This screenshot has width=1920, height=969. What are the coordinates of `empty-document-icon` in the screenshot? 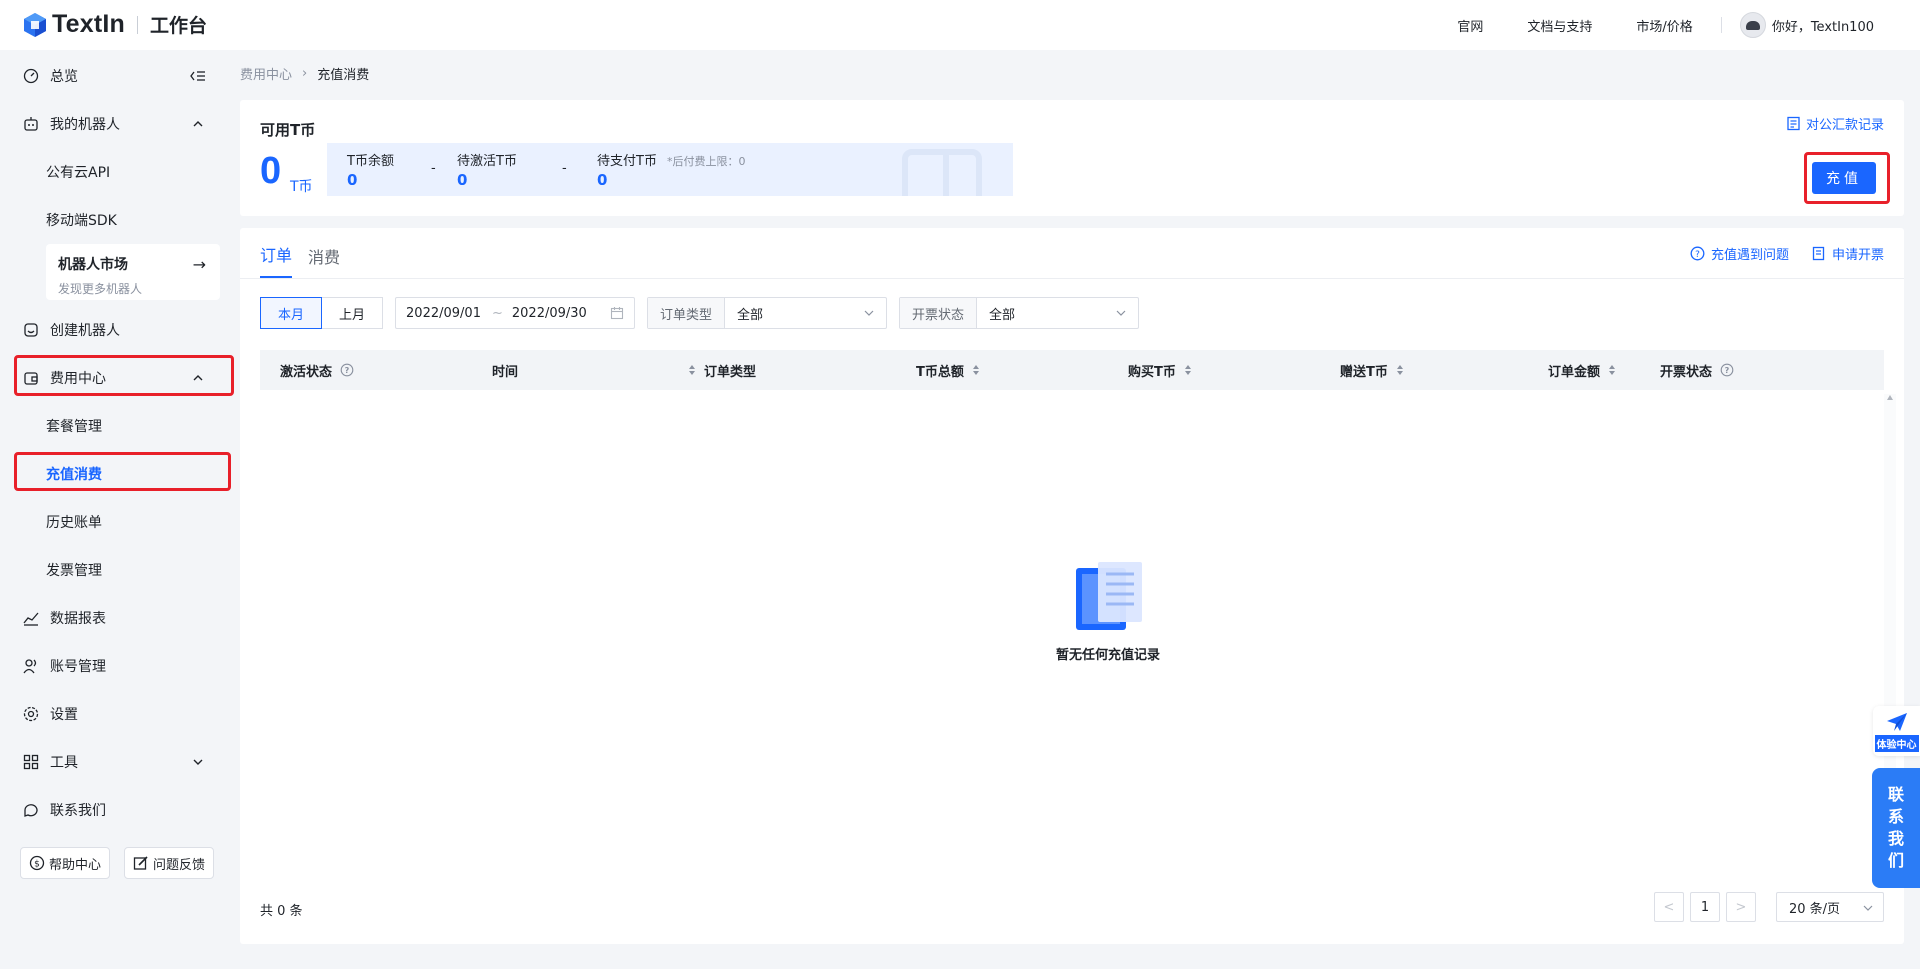 It's located at (1108, 596).